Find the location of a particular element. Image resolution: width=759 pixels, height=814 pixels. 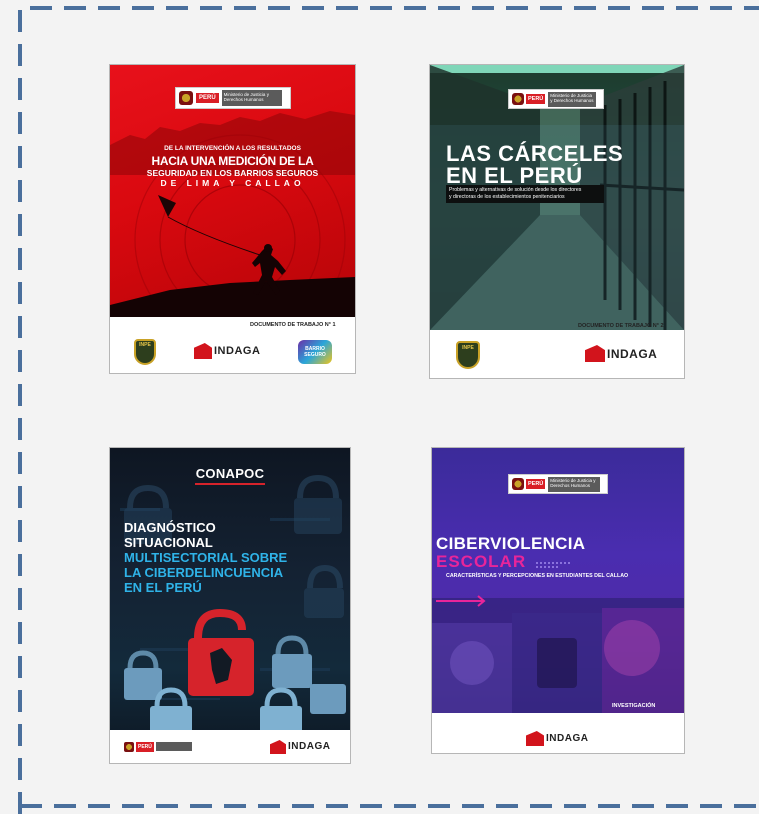

cover-title-line1: DIAGNÓSTICO is located at coordinates (170, 527).